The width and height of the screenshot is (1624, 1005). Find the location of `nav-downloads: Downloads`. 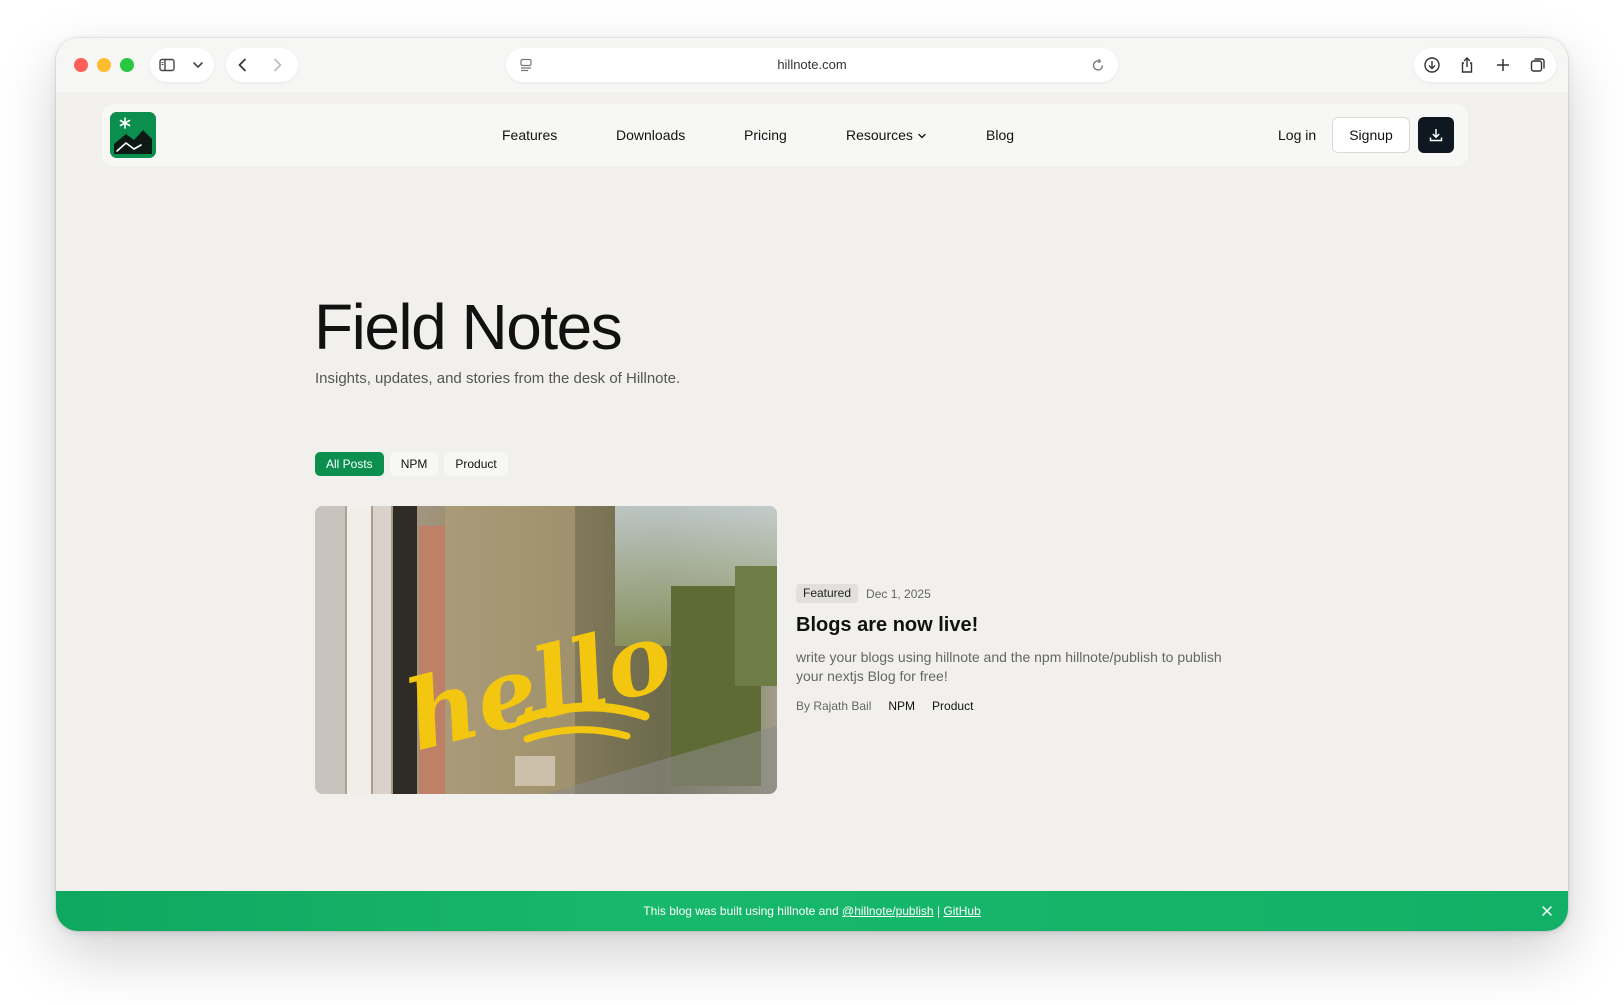

nav-downloads: Downloads is located at coordinates (650, 135).